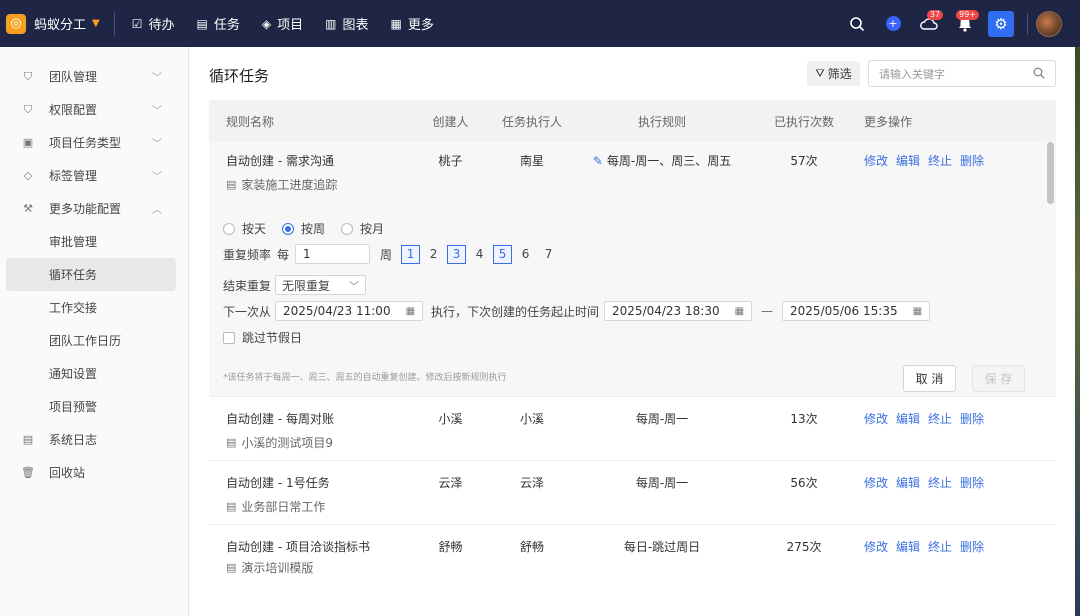 The width and height of the screenshot is (1080, 616). I want to click on cancel-button: 取 消, so click(929, 378).